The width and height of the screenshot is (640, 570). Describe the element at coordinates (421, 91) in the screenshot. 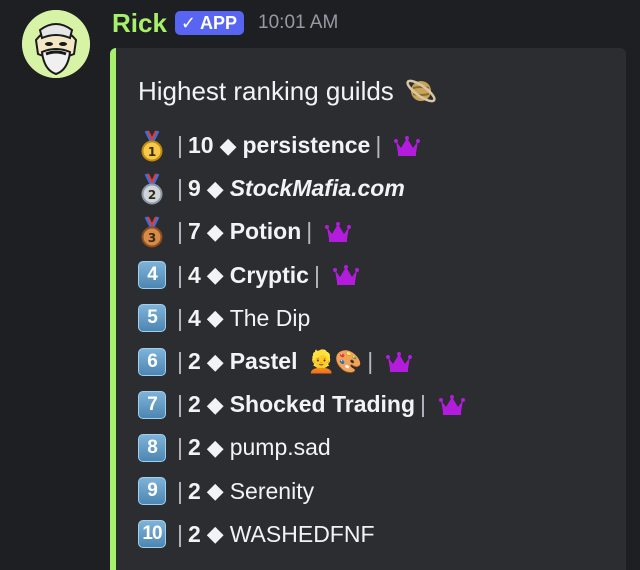

I see `ringed-planet-icon` at that location.